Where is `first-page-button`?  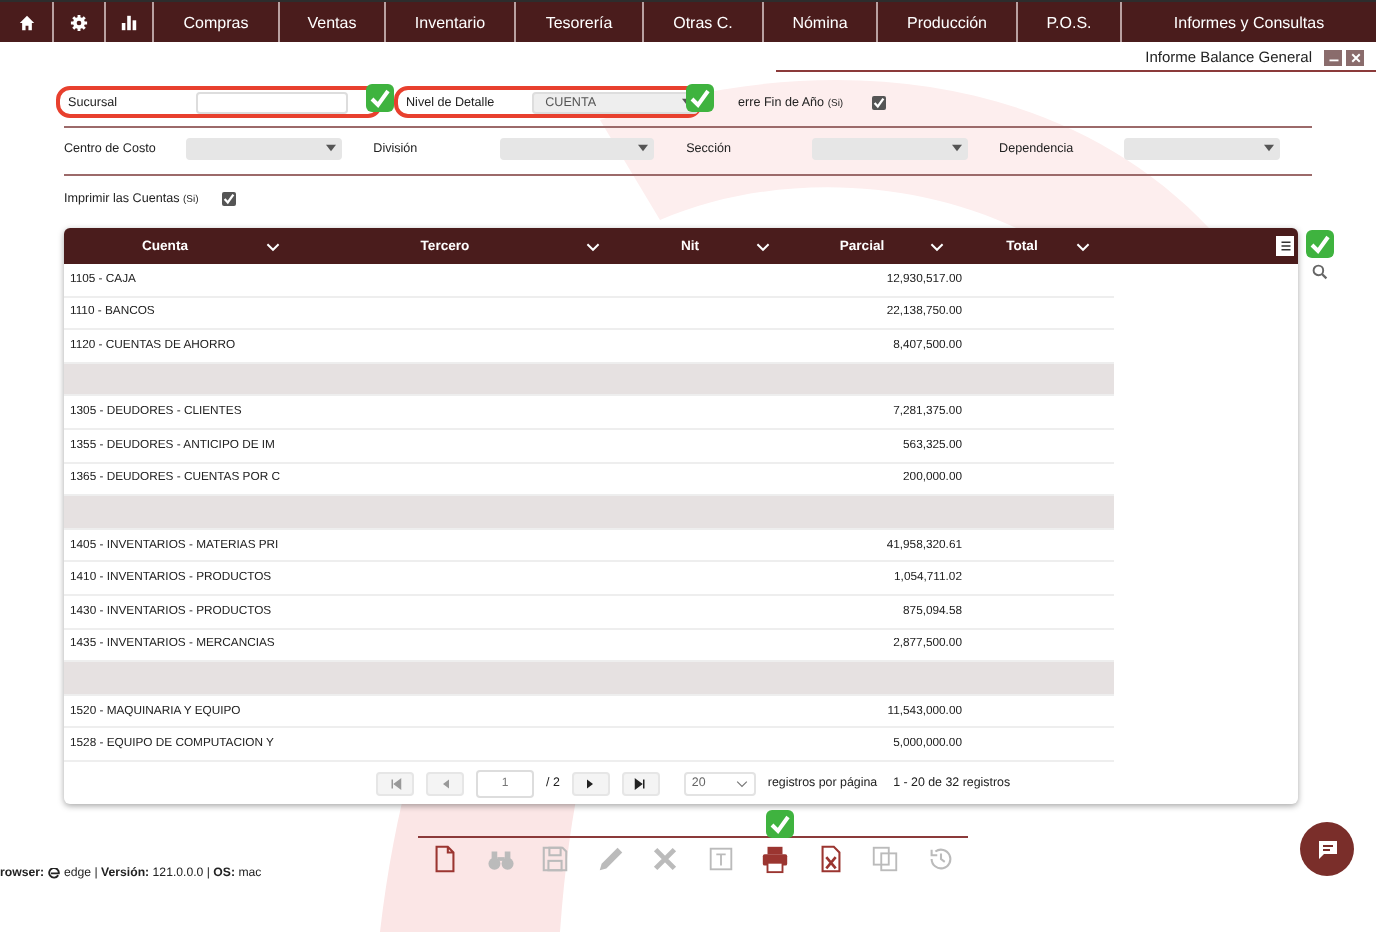 first-page-button is located at coordinates (395, 783).